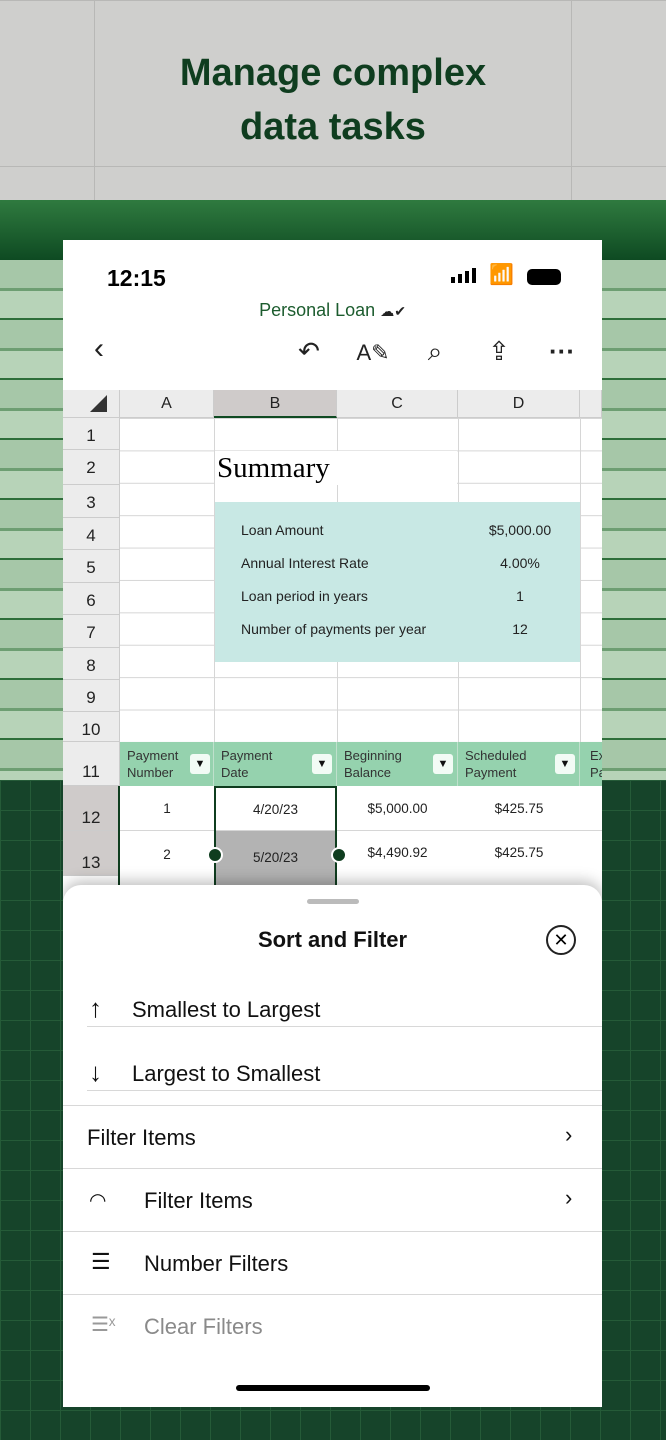  I want to click on sort-ascending-label: Smallest to Largest, so click(226, 1009).